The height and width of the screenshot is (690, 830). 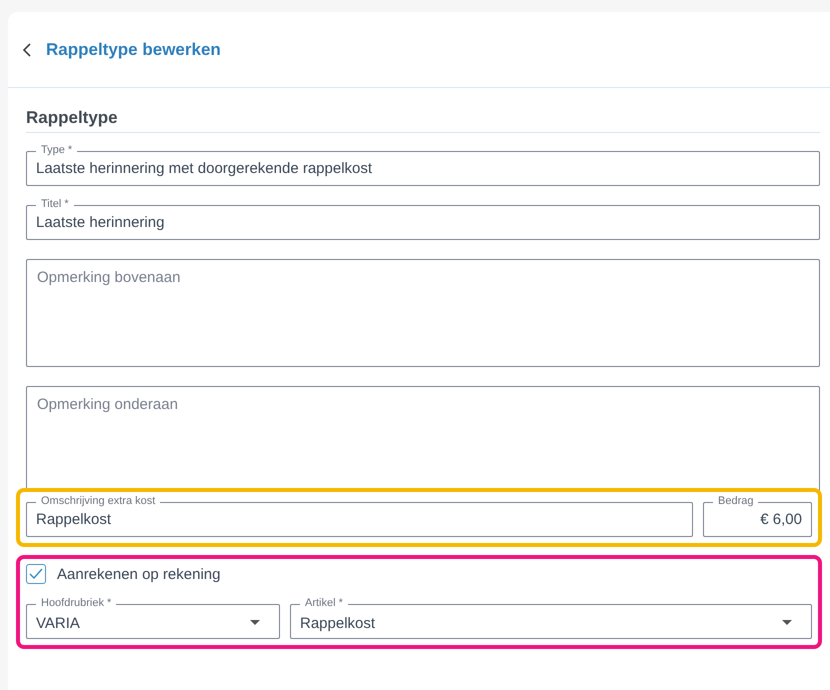 I want to click on checkbox-label: Aanrekenen op rekening, so click(x=138, y=574).